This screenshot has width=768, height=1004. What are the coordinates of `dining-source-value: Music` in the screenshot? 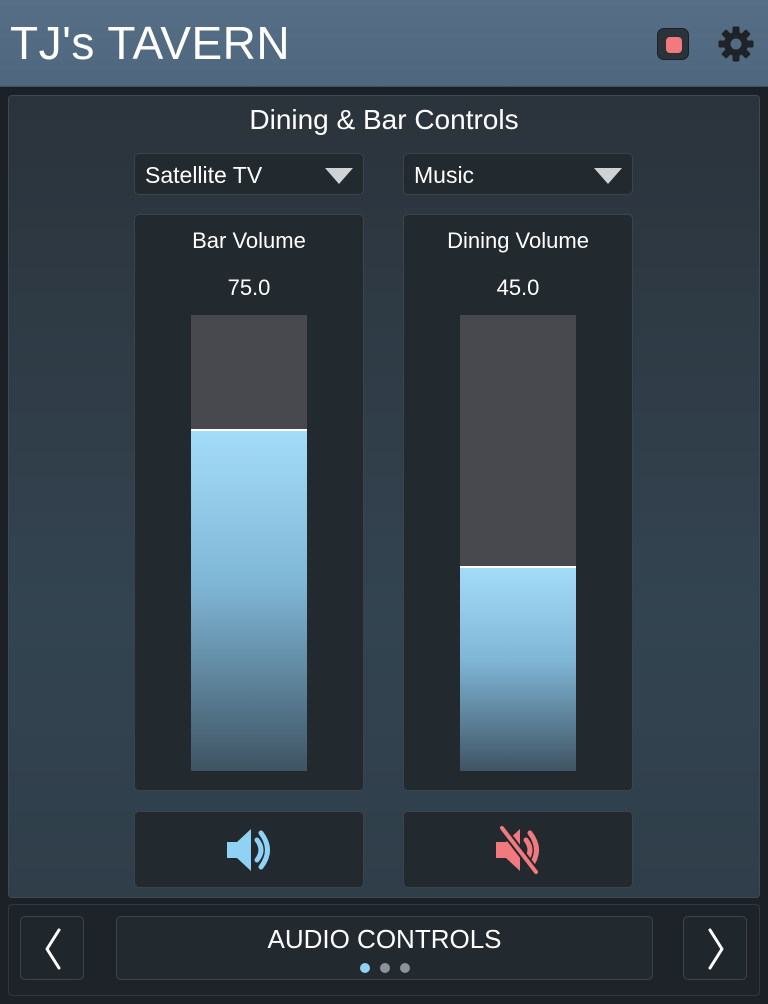 It's located at (444, 175).